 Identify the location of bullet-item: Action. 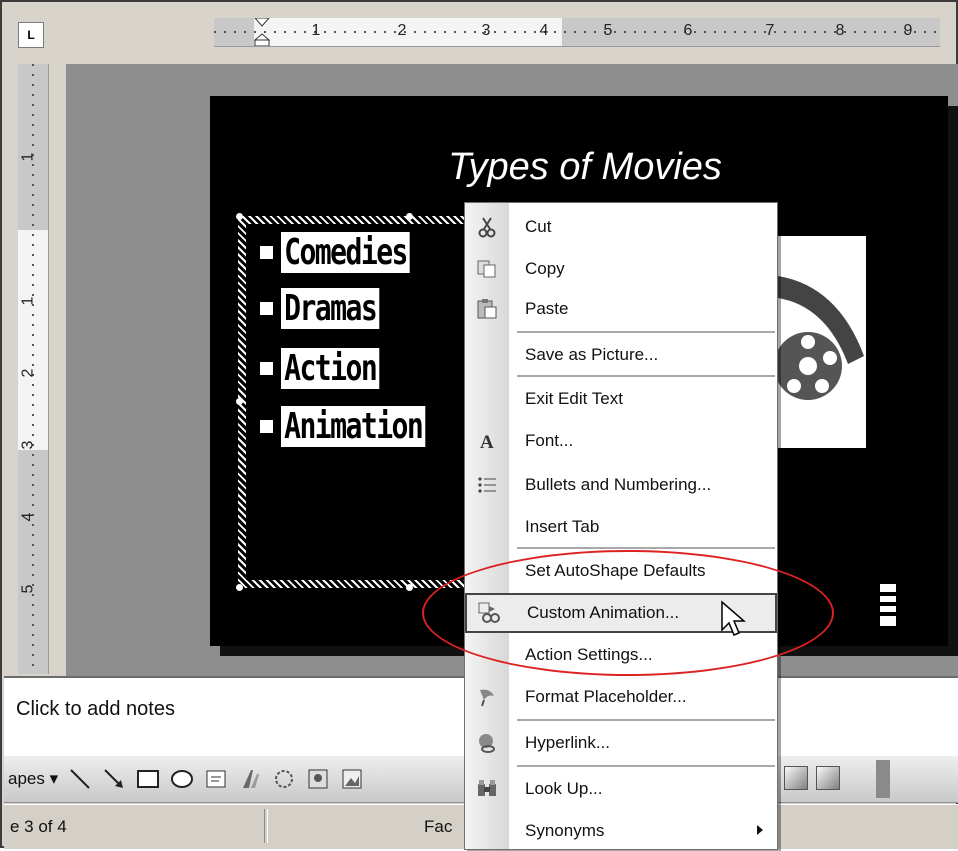
(333, 368).